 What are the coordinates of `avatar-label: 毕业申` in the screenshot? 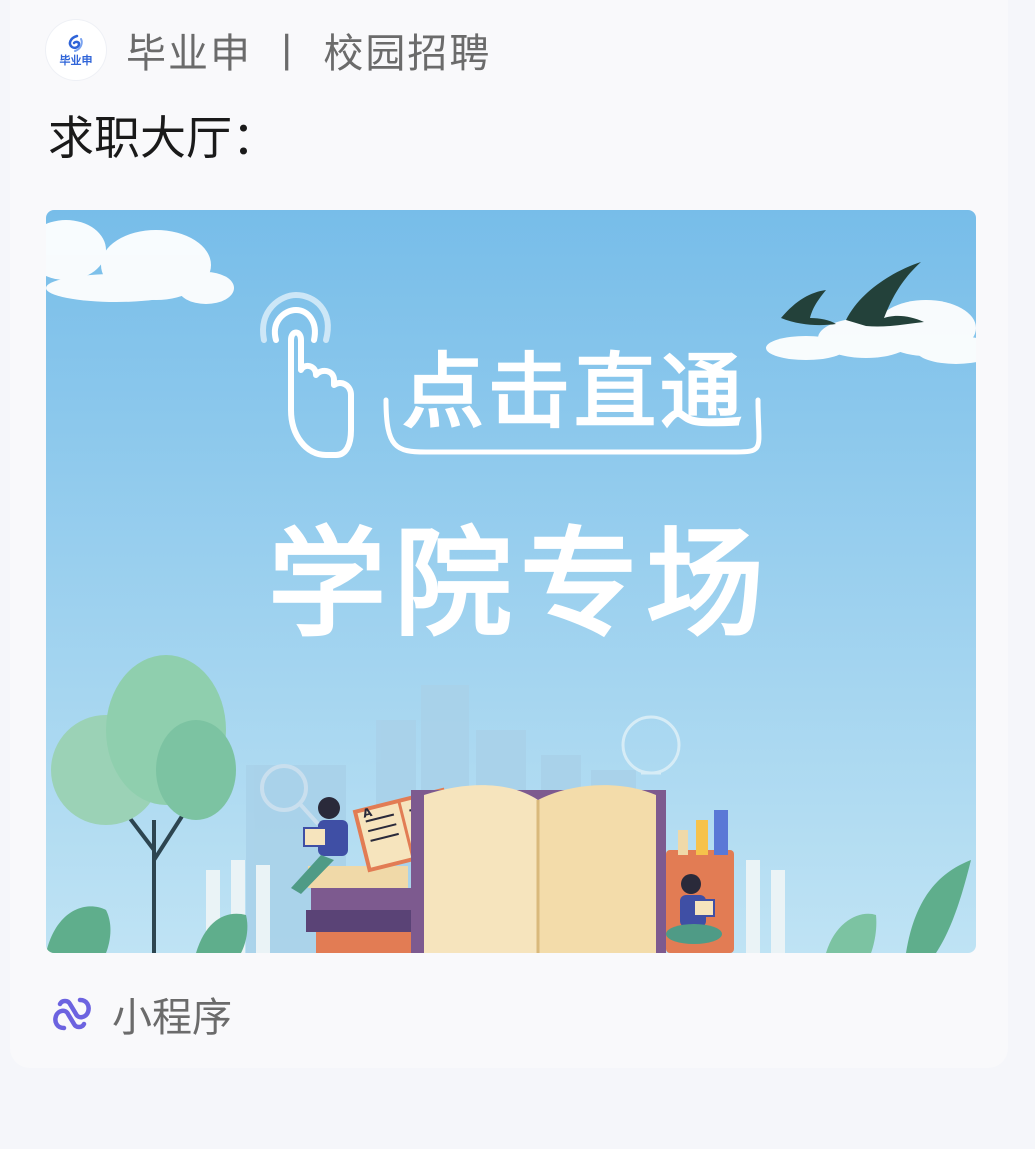 It's located at (76, 60).